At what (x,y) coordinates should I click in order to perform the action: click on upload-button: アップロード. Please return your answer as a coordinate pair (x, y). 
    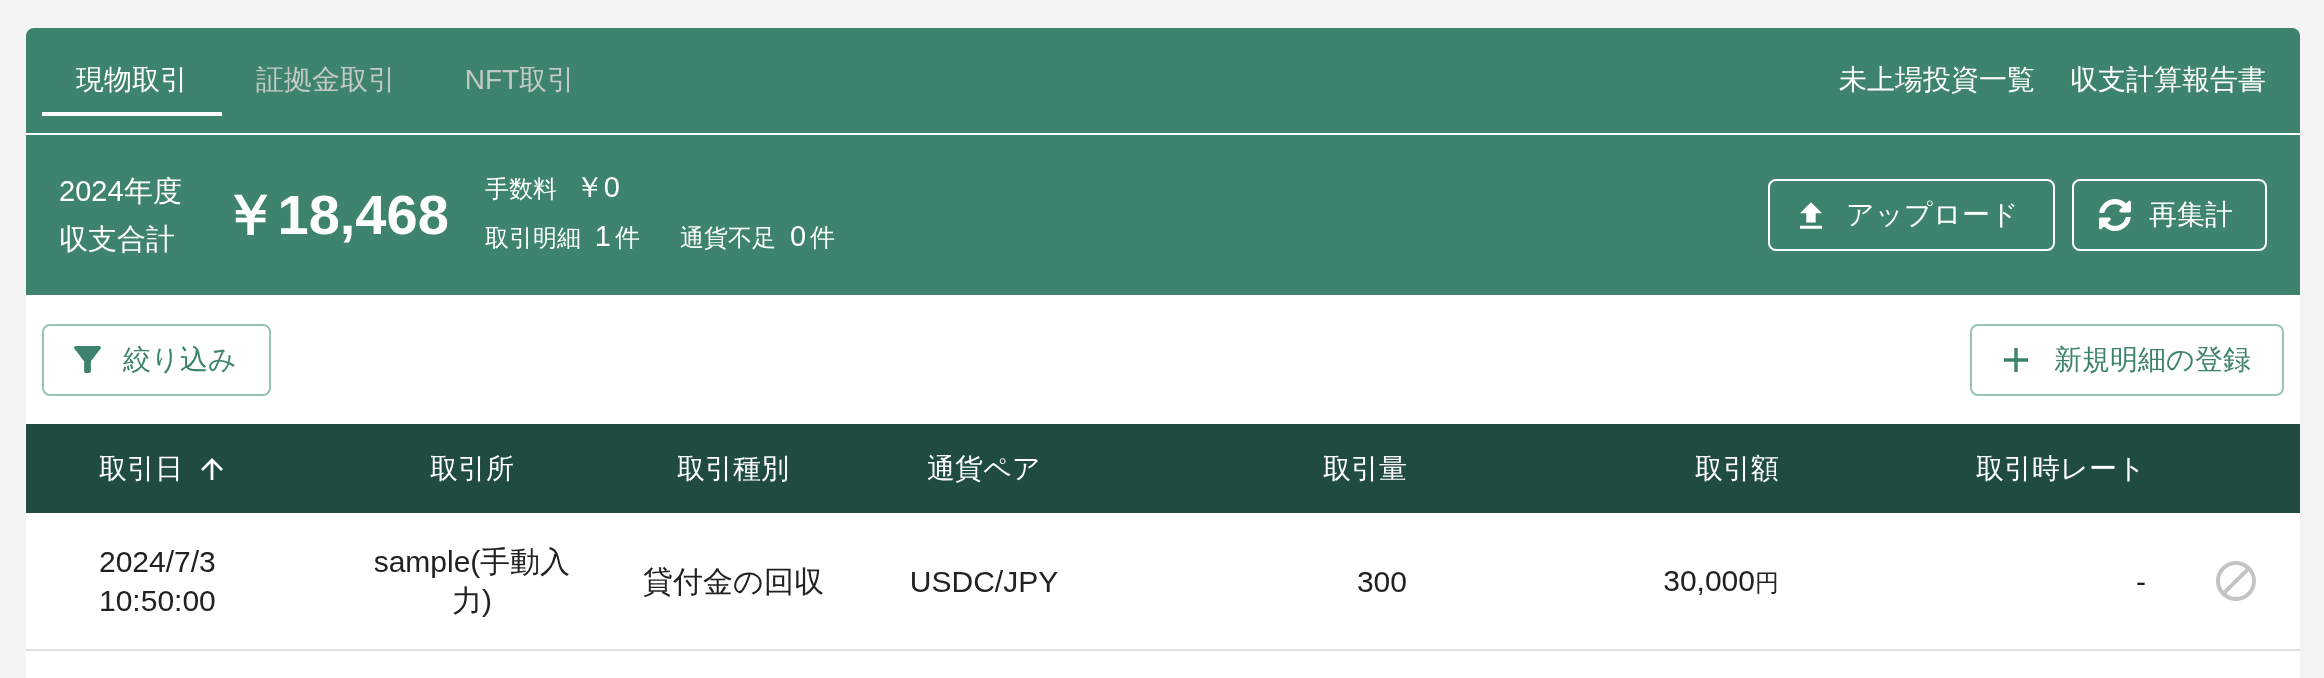
    Looking at the image, I should click on (1911, 215).